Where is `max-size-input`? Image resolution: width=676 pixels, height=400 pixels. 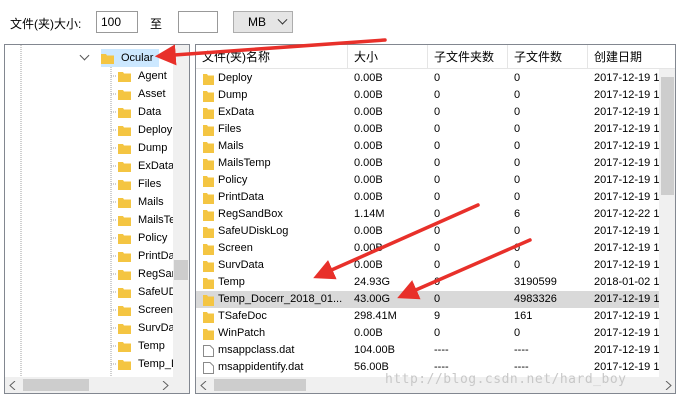 max-size-input is located at coordinates (198, 22).